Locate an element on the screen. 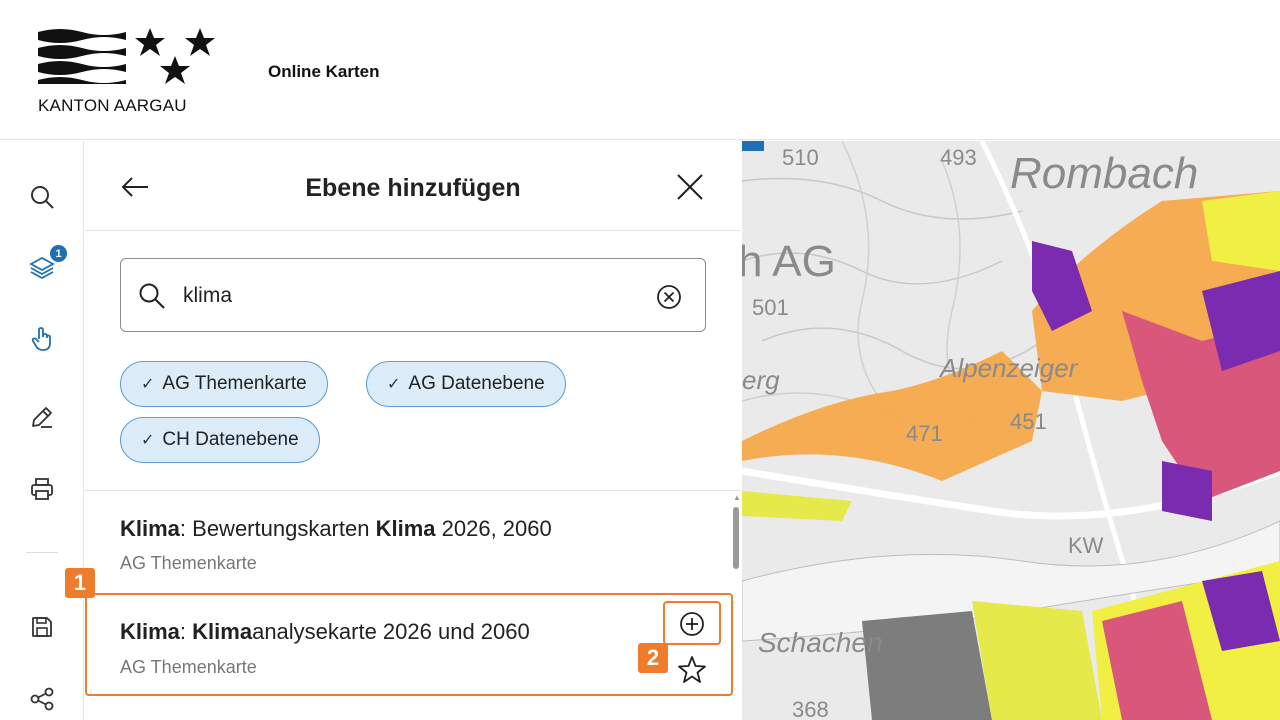 The image size is (1280, 720). close-button is located at coordinates (690, 187).